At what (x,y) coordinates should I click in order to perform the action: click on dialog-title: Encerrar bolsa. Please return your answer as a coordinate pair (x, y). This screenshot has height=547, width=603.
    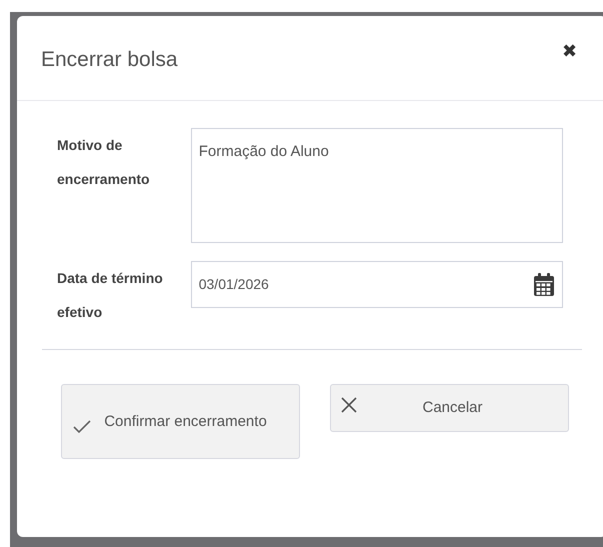
    Looking at the image, I should click on (109, 60).